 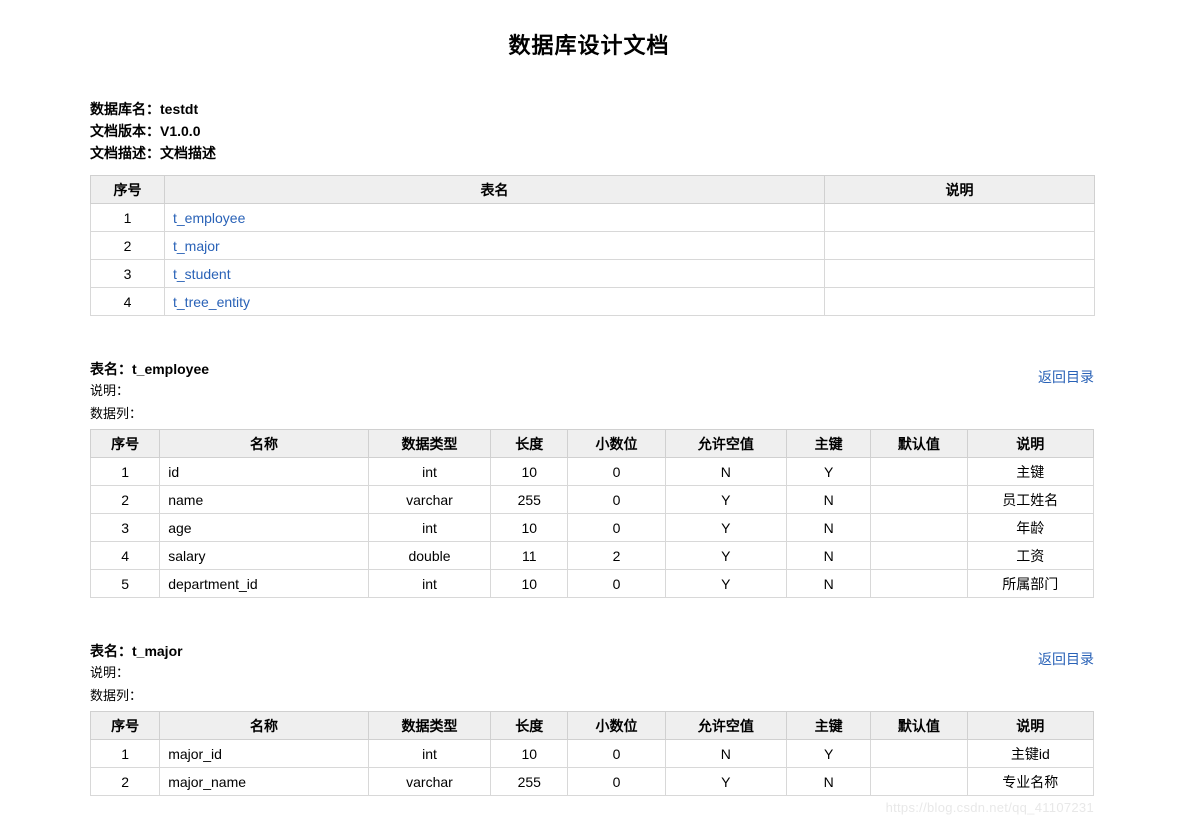 I want to click on detail-cell-index: 5, so click(x=125, y=583).